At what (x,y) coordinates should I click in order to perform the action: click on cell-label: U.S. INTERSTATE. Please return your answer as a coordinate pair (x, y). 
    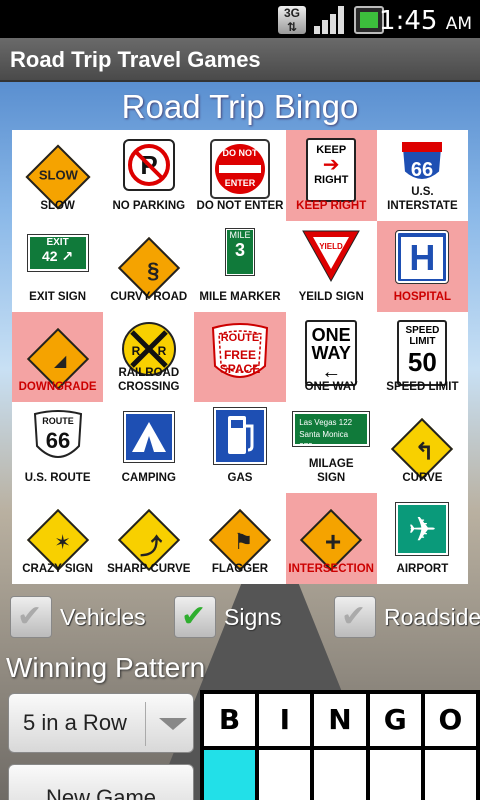
    Looking at the image, I should click on (422, 198).